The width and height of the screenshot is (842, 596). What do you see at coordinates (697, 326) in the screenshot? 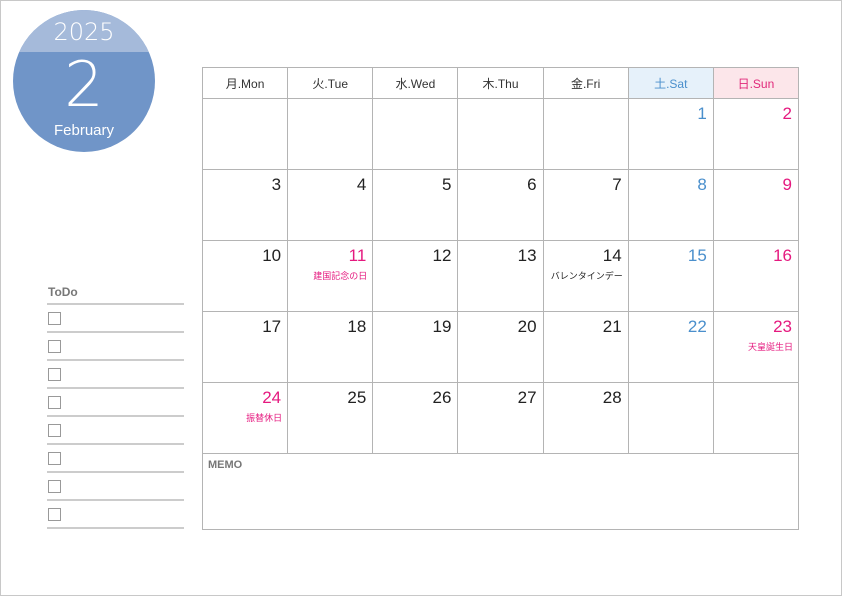
I see `day-number: 22` at bounding box center [697, 326].